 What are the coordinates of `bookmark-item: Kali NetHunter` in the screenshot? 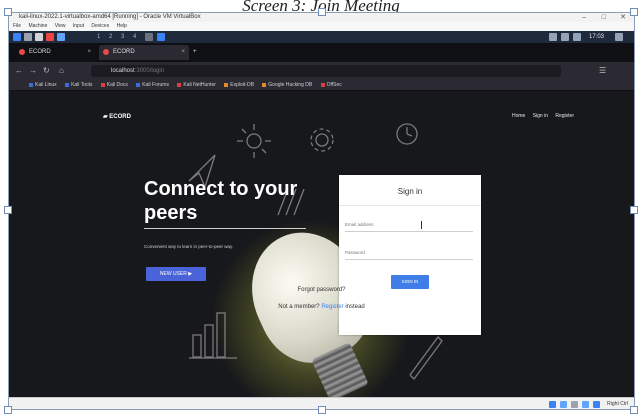 It's located at (196, 85).